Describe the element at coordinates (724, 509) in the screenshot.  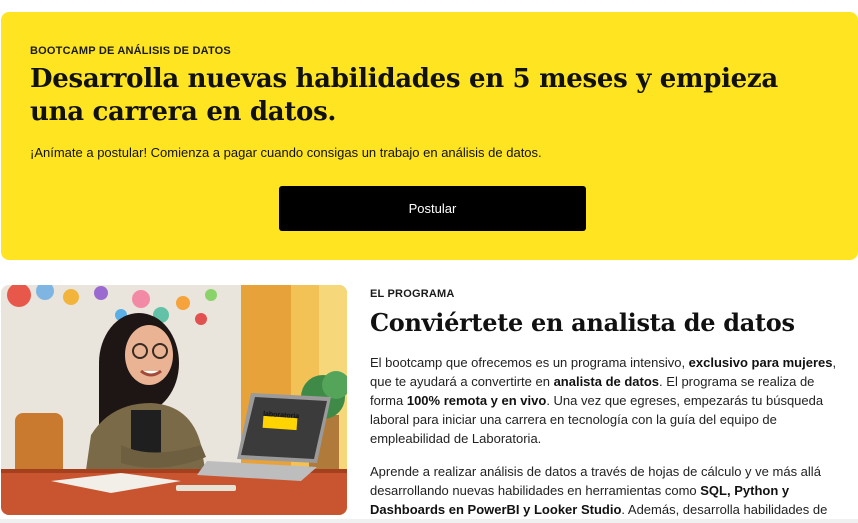
I see `paragraph-text: . Además, desarrolla habilidades de` at that location.